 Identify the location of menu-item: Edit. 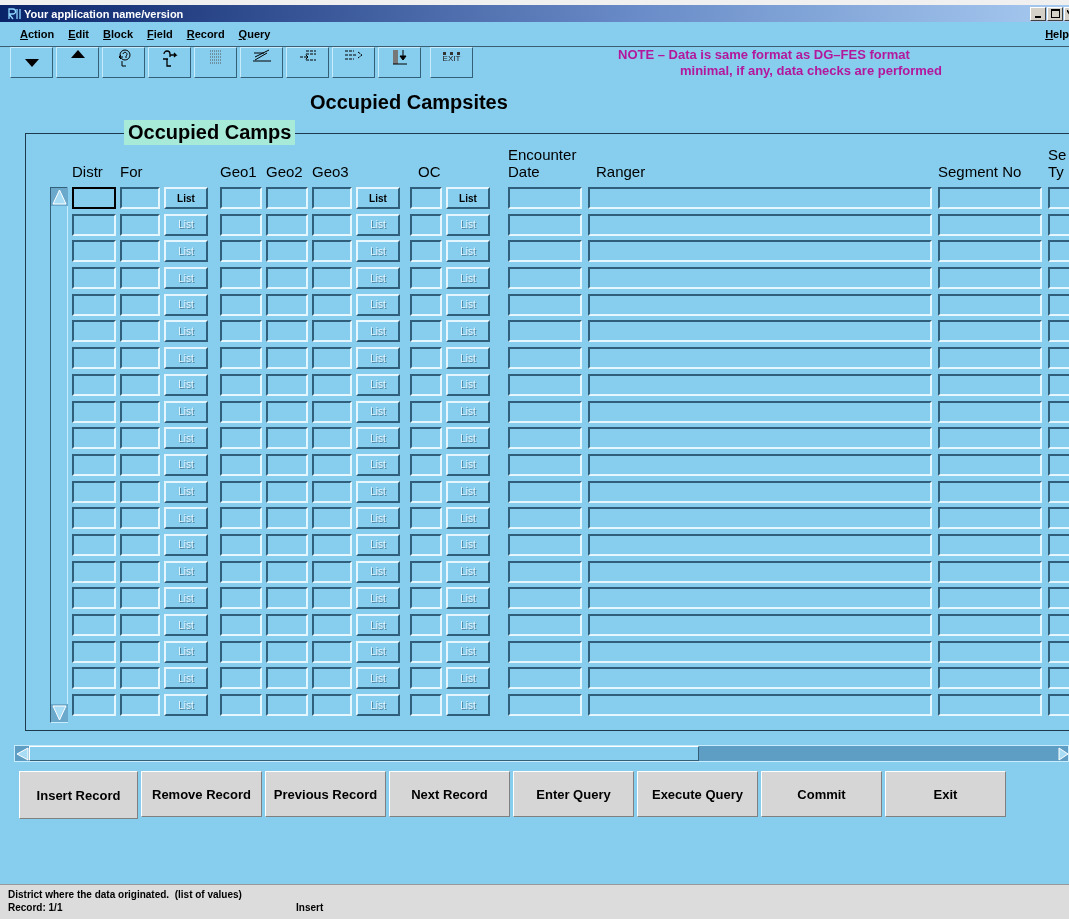
(79, 34).